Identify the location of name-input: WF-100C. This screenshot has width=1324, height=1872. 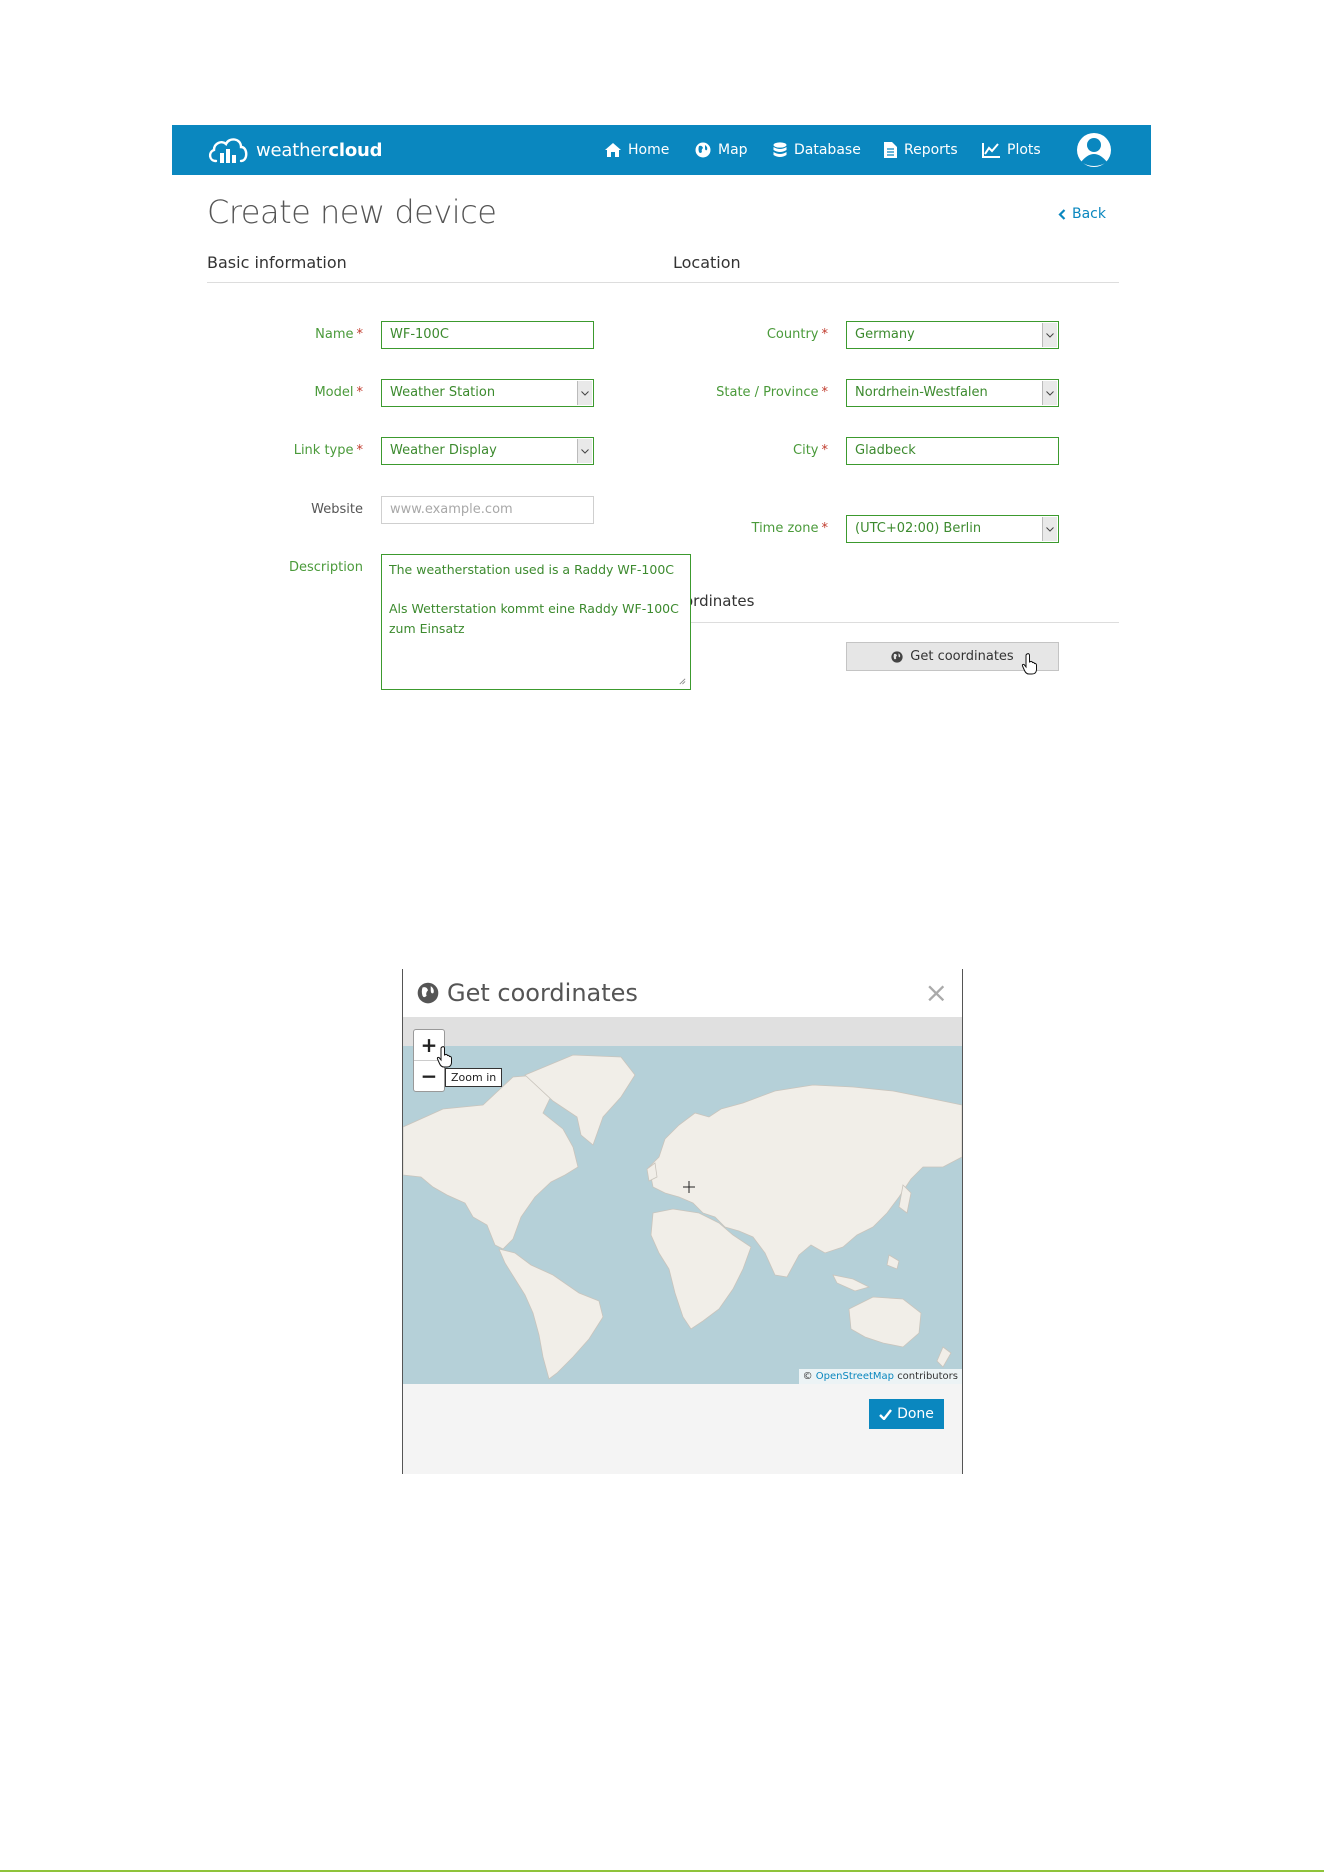
(487, 335).